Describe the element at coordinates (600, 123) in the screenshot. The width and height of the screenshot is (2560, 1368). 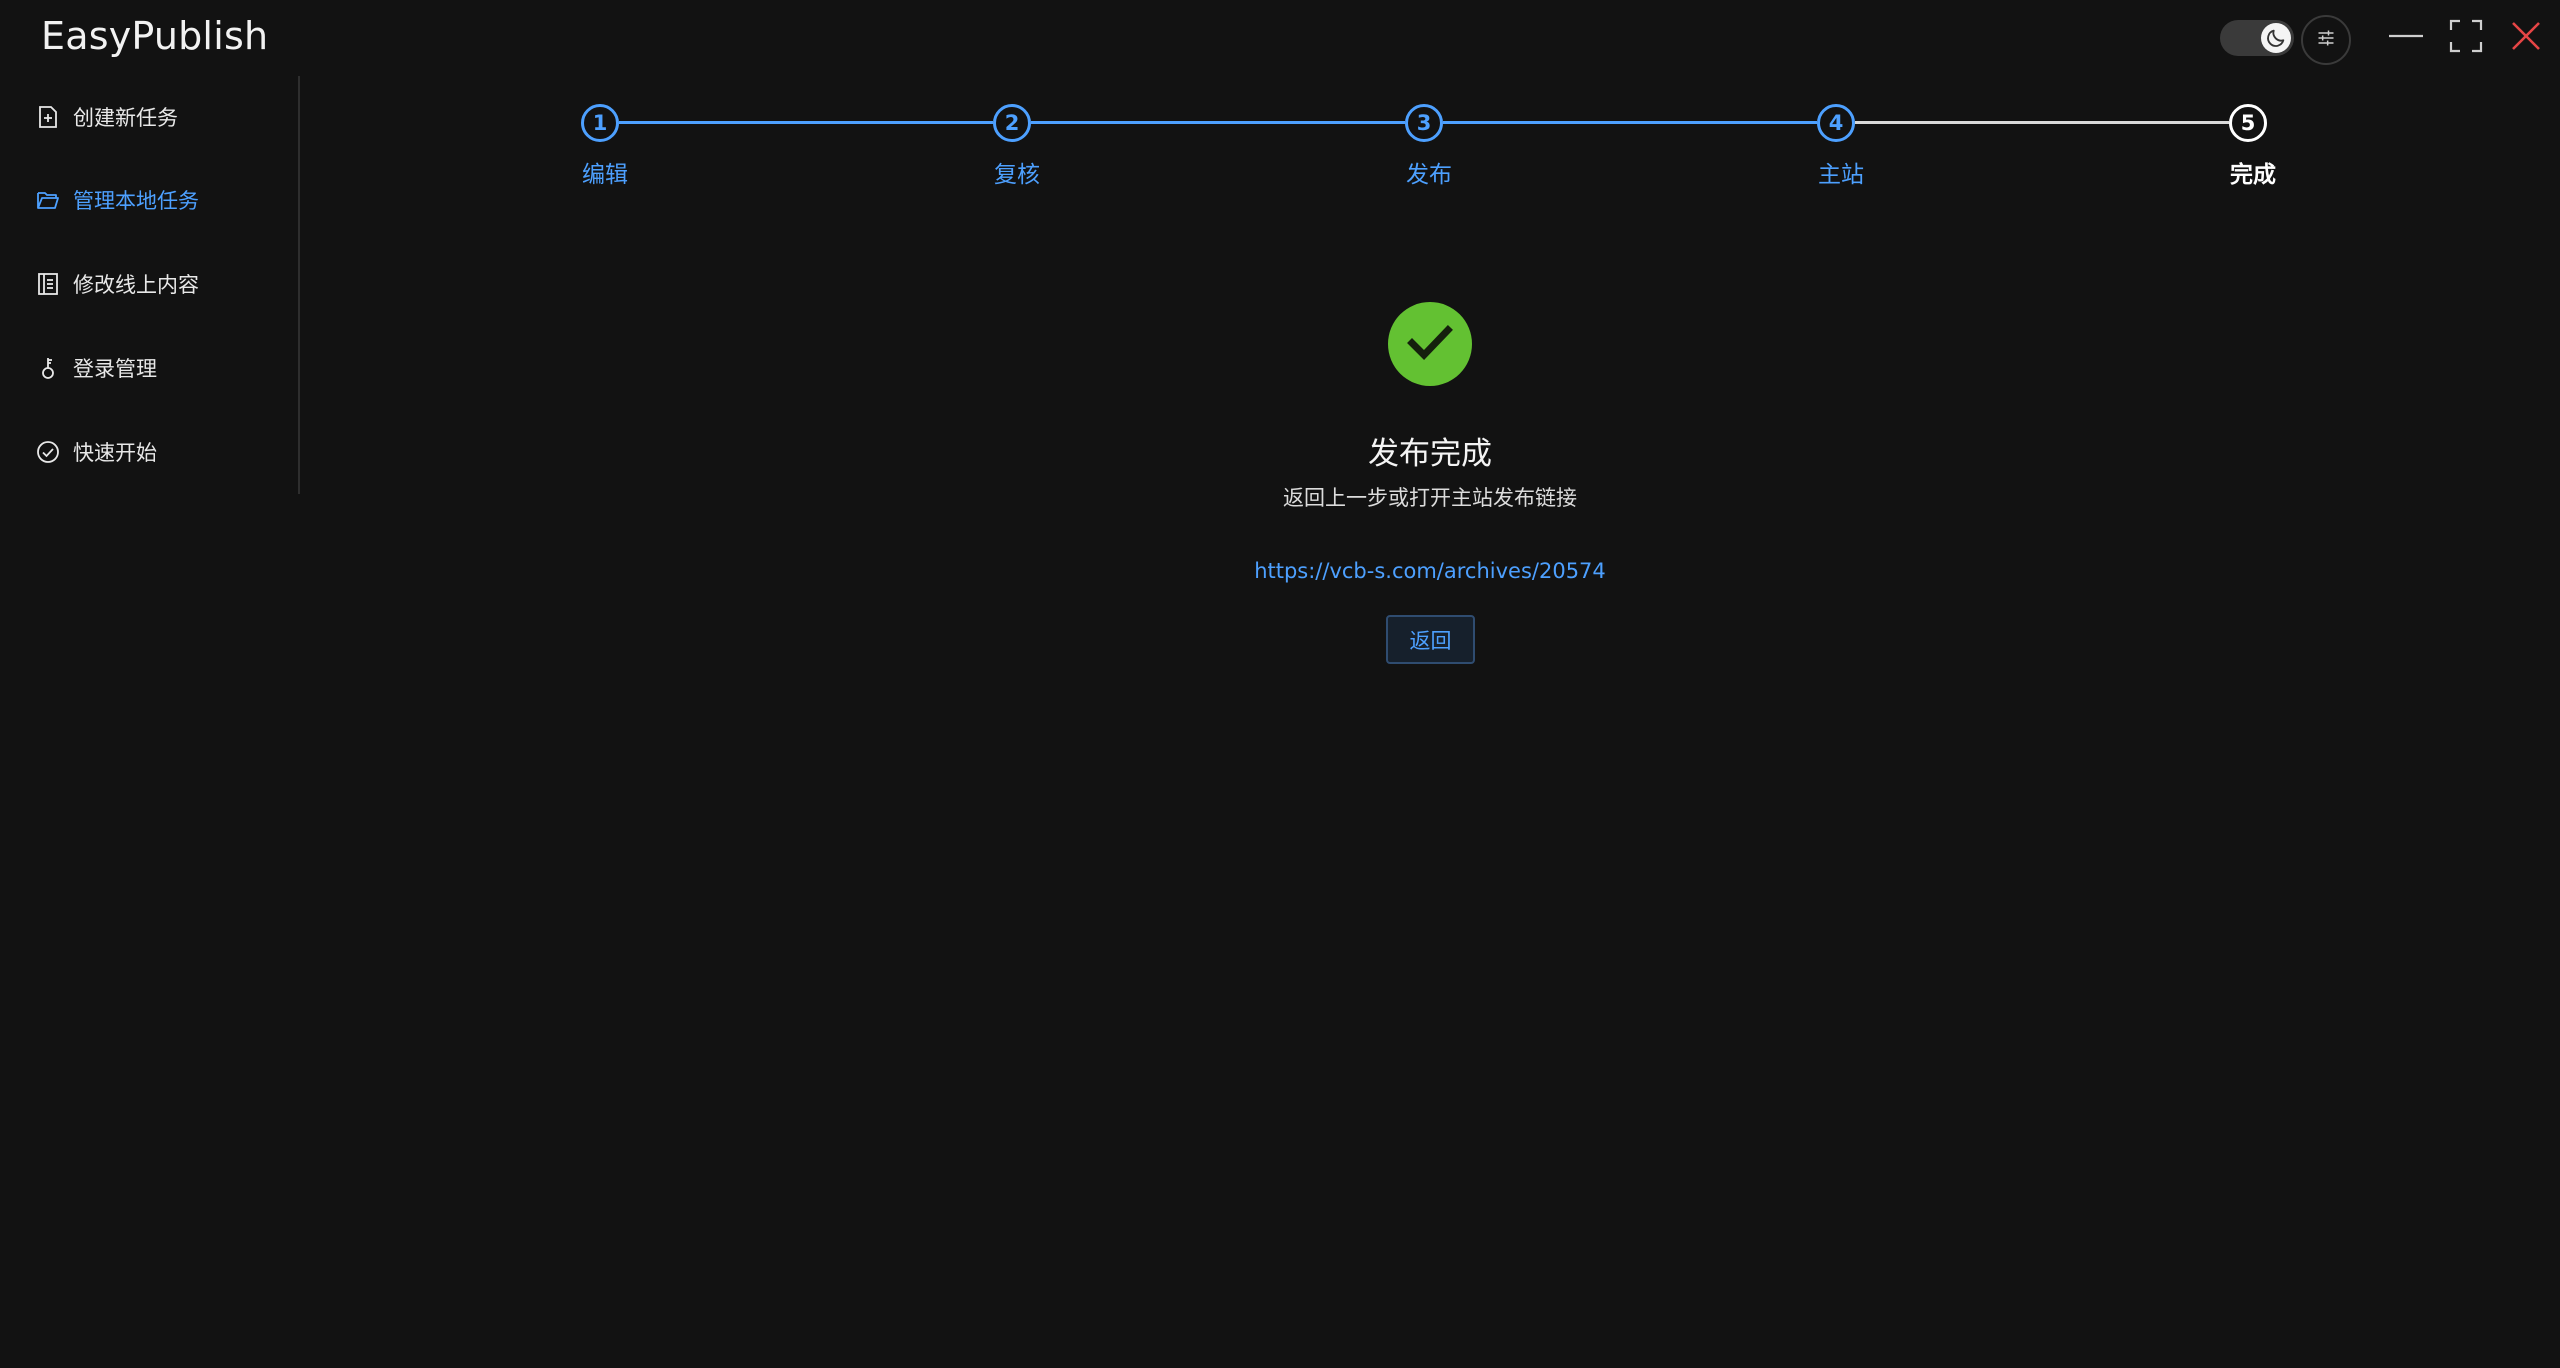
I see `step-1-circle: 1` at that location.